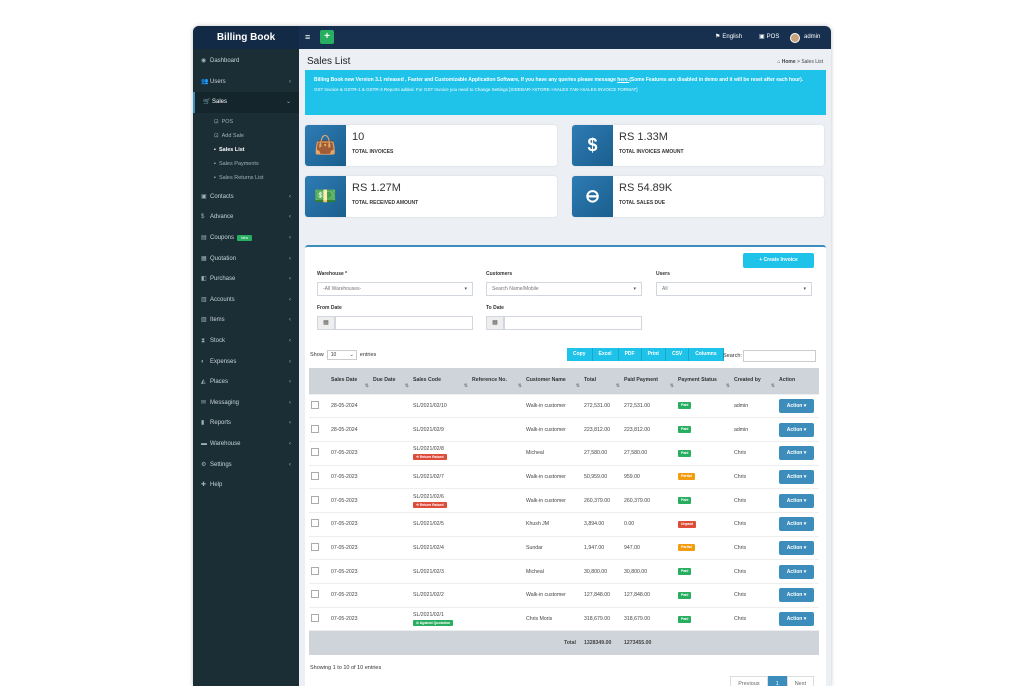 The width and height of the screenshot is (1024, 686). Describe the element at coordinates (246, 465) in the screenshot. I see `sidebar-item-settings: ⚙ Settings ‹` at that location.